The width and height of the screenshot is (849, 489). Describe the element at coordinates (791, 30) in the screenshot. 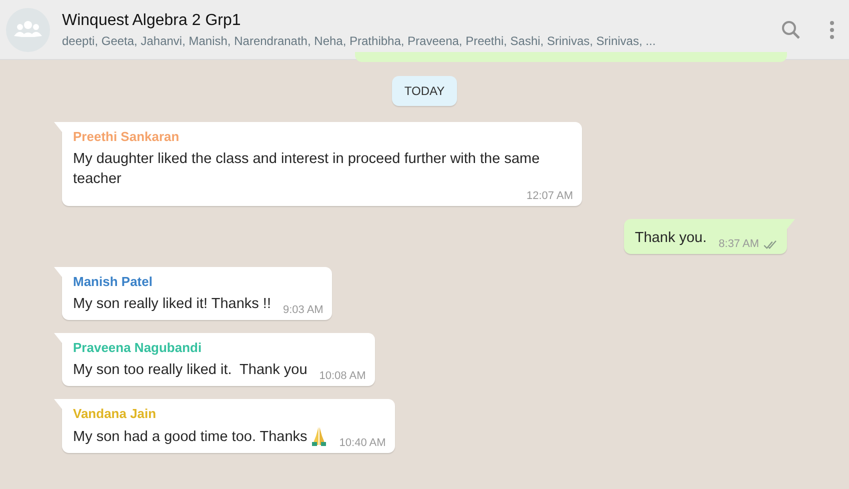

I see `search-icon` at that location.